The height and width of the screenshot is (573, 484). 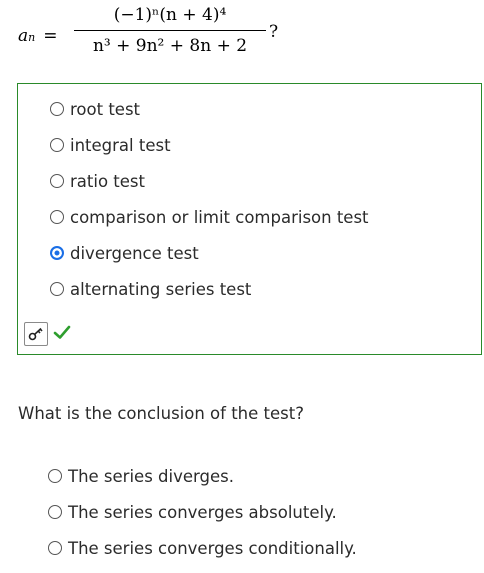 I want to click on formula-denominator: n³ + 9n² + 8n + 2, so click(x=170, y=46).